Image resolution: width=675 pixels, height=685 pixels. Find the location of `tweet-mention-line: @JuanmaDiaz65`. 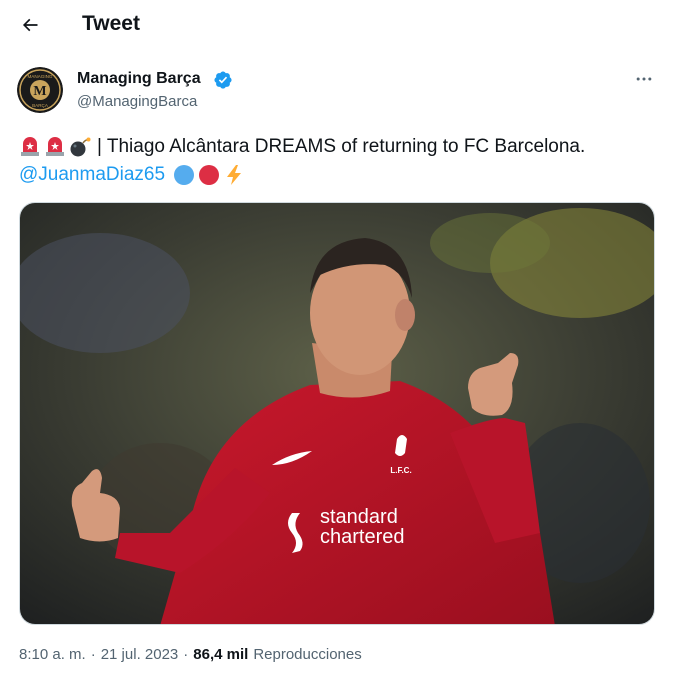

tweet-mention-line: @JuanmaDiaz65 is located at coordinates (133, 175).